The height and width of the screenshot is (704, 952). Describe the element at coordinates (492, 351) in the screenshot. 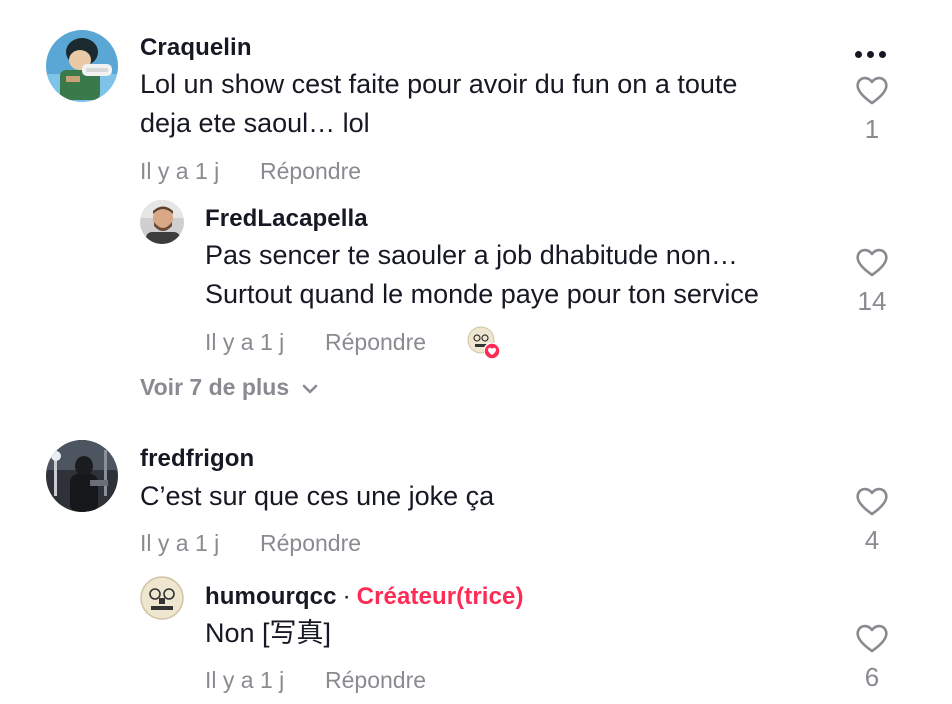

I see `heart-filled-icon` at that location.